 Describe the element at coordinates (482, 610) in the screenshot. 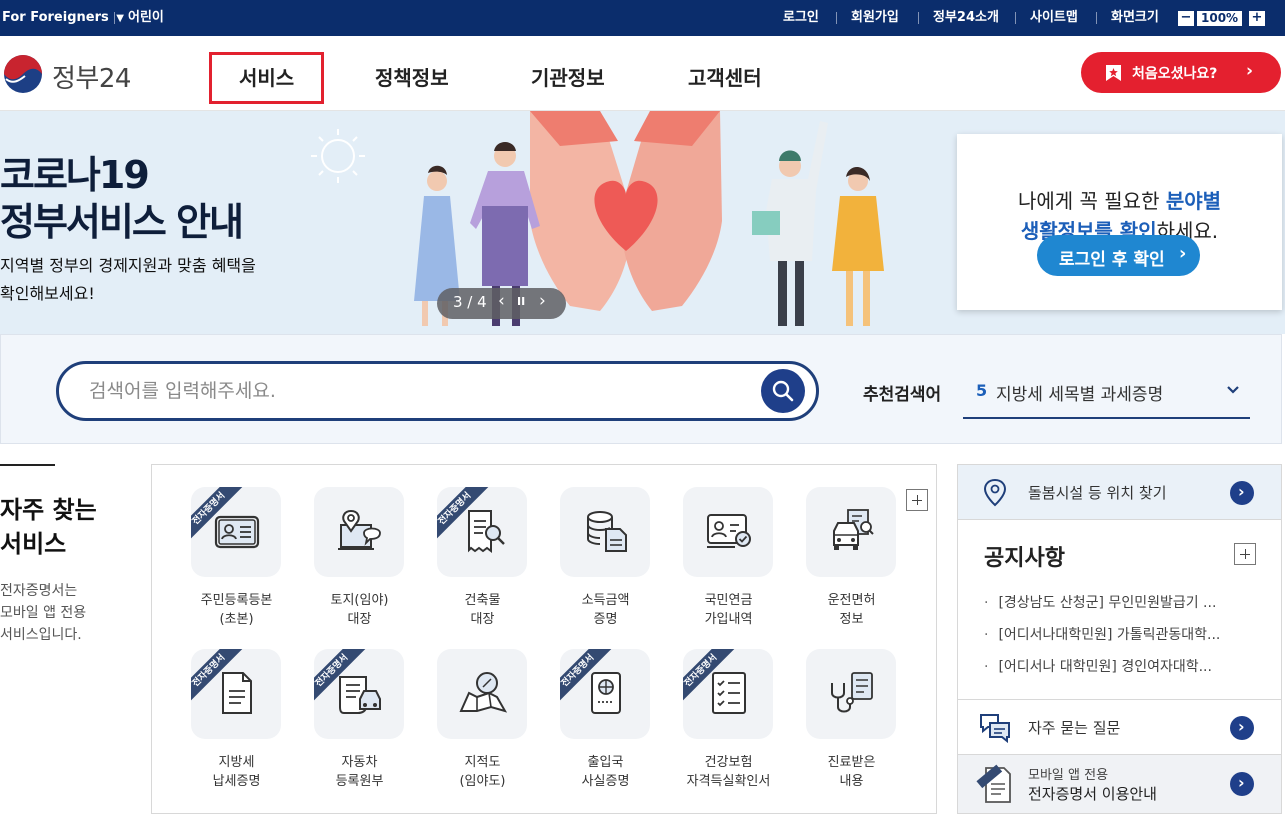

I see `service-label: 건축물 대장` at that location.